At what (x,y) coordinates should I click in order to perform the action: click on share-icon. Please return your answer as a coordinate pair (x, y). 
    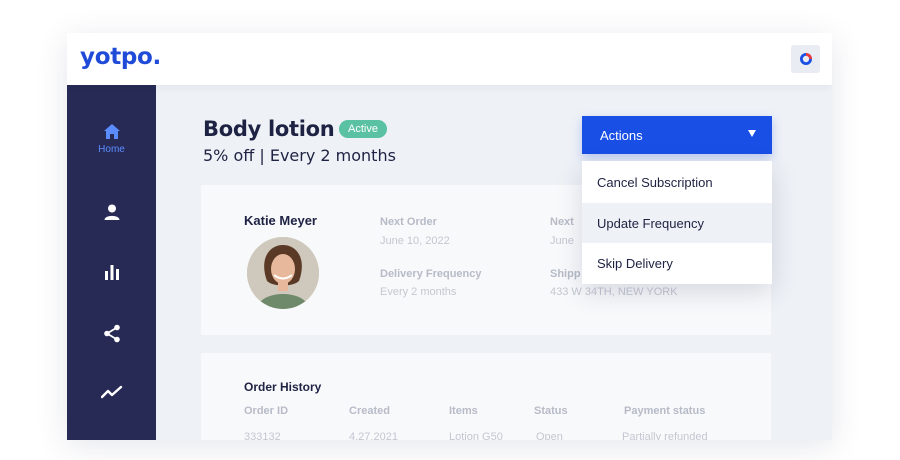
    Looking at the image, I should click on (111, 333).